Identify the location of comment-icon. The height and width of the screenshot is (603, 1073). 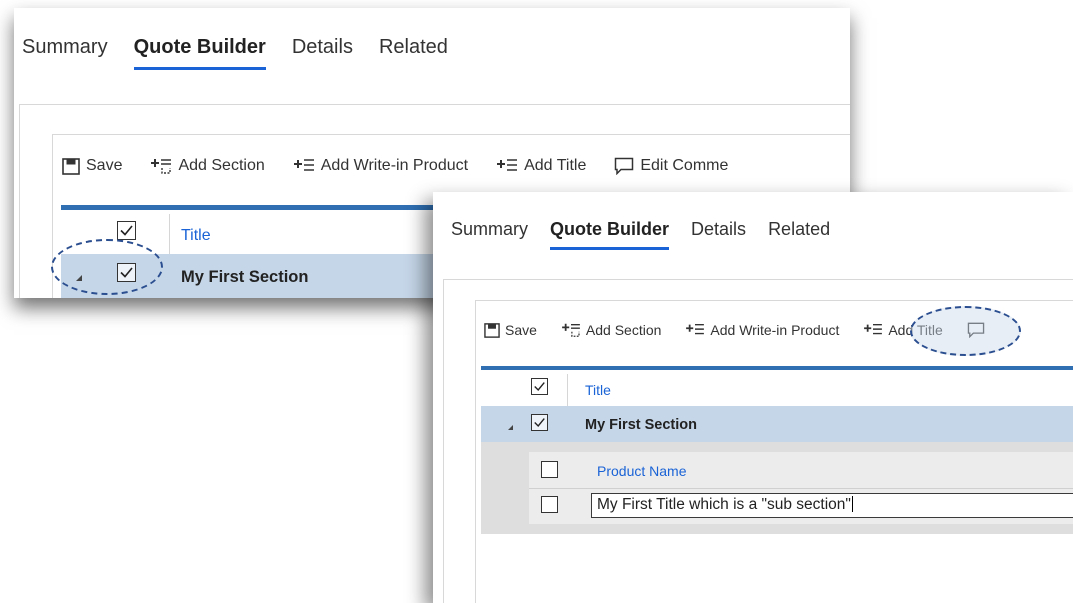
(624, 166).